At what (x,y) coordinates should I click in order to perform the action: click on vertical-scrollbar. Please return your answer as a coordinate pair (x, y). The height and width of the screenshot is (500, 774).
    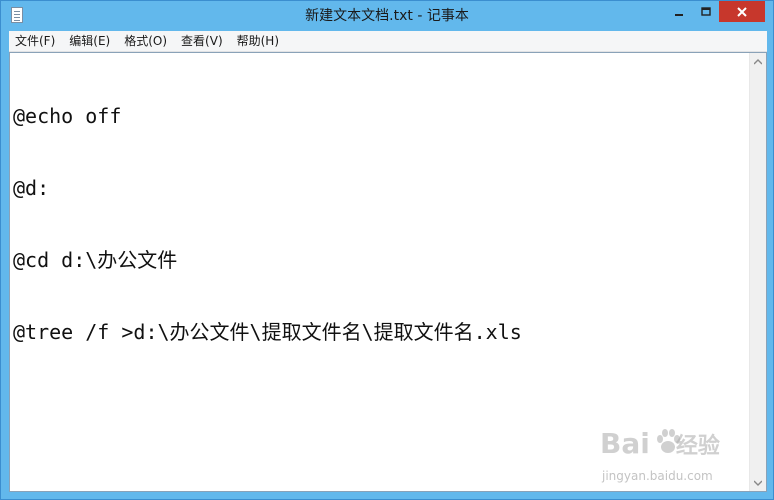
    Looking at the image, I should click on (757, 272).